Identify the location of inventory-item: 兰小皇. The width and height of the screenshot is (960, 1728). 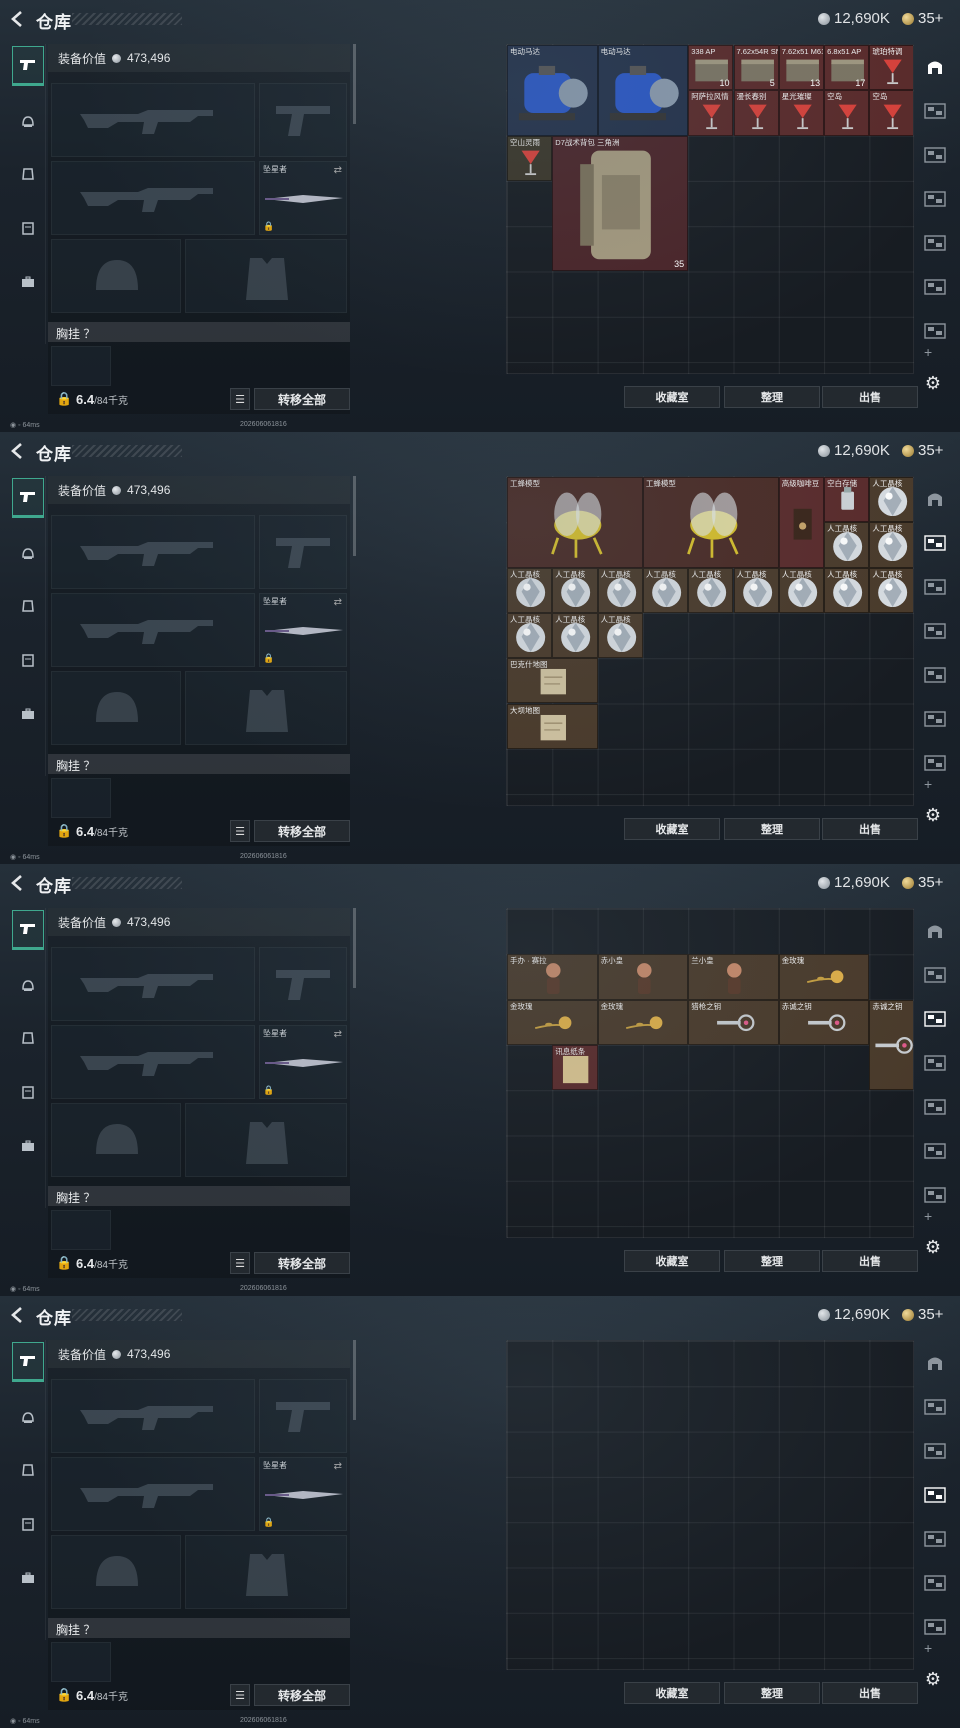
(733, 977).